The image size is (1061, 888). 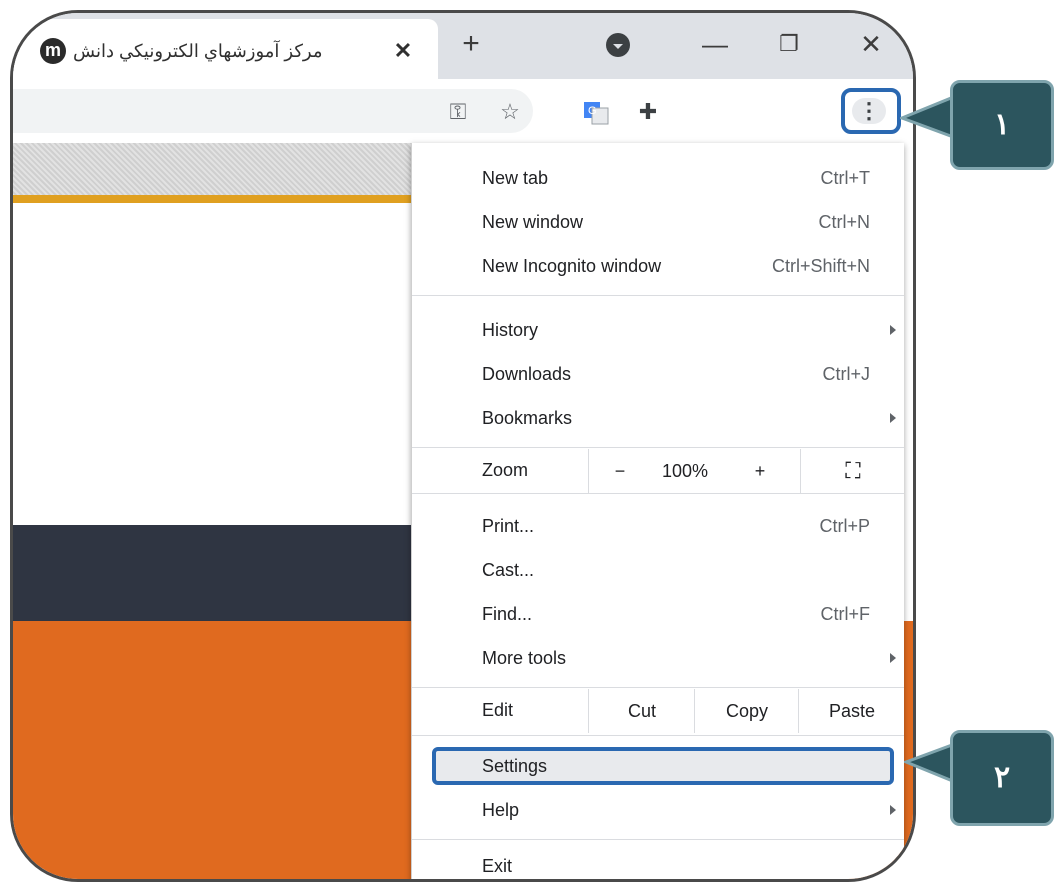 I want to click on tab-close-icon: ✕, so click(x=403, y=51).